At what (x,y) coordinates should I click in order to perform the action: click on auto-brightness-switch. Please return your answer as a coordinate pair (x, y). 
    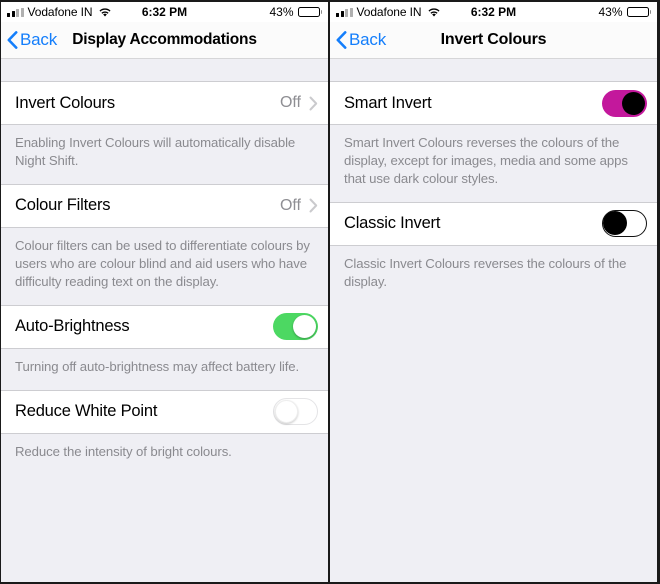
    Looking at the image, I should click on (295, 327).